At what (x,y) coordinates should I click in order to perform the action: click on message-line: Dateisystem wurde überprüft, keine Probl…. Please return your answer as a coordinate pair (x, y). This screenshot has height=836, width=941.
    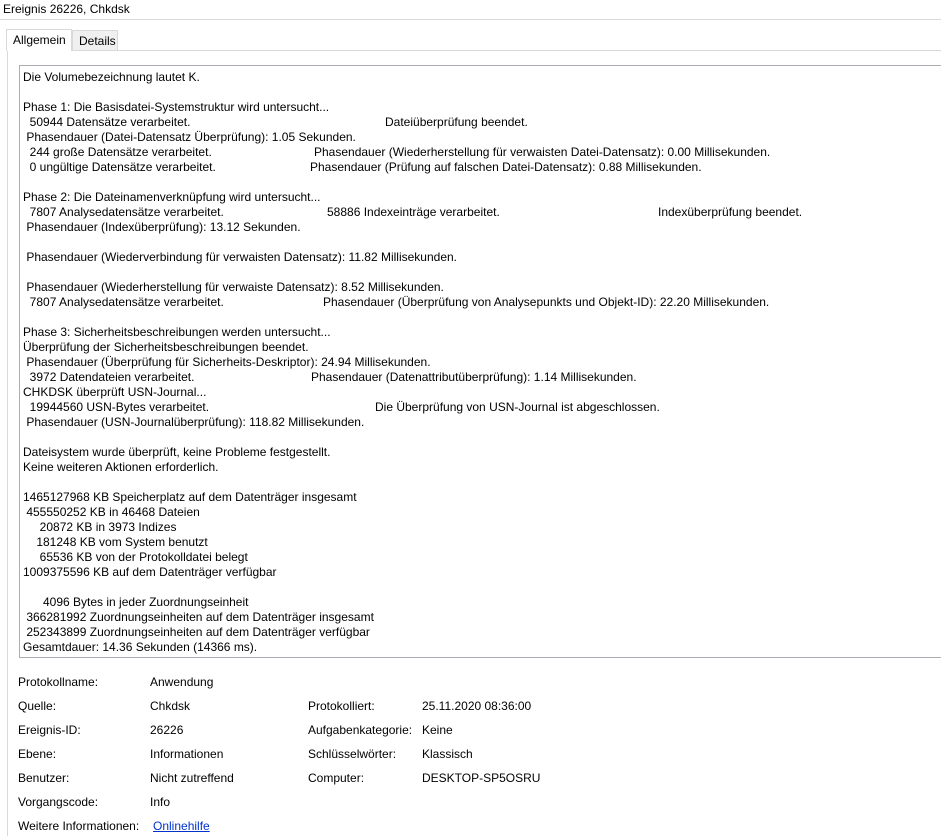
    Looking at the image, I should click on (478, 452).